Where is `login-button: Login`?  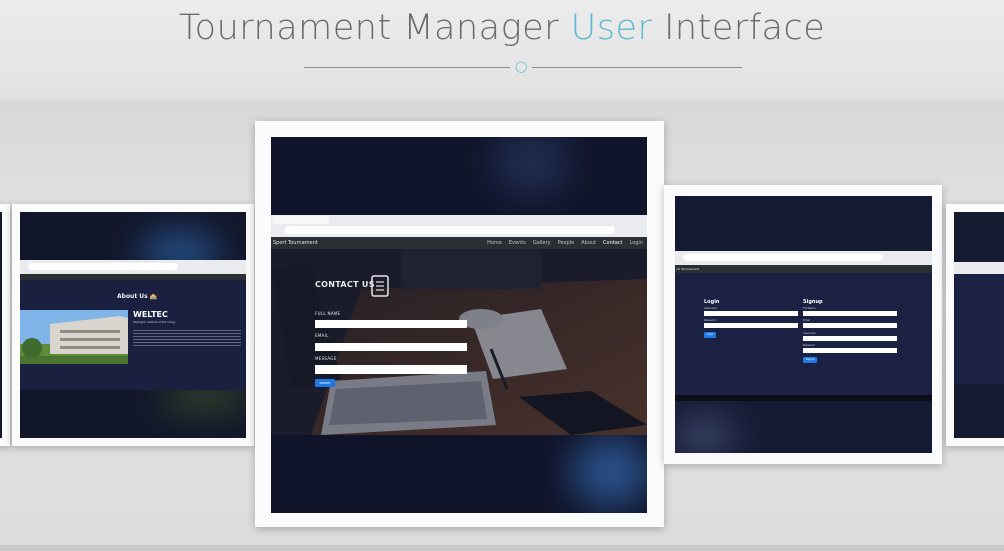
login-button: Login is located at coordinates (710, 335).